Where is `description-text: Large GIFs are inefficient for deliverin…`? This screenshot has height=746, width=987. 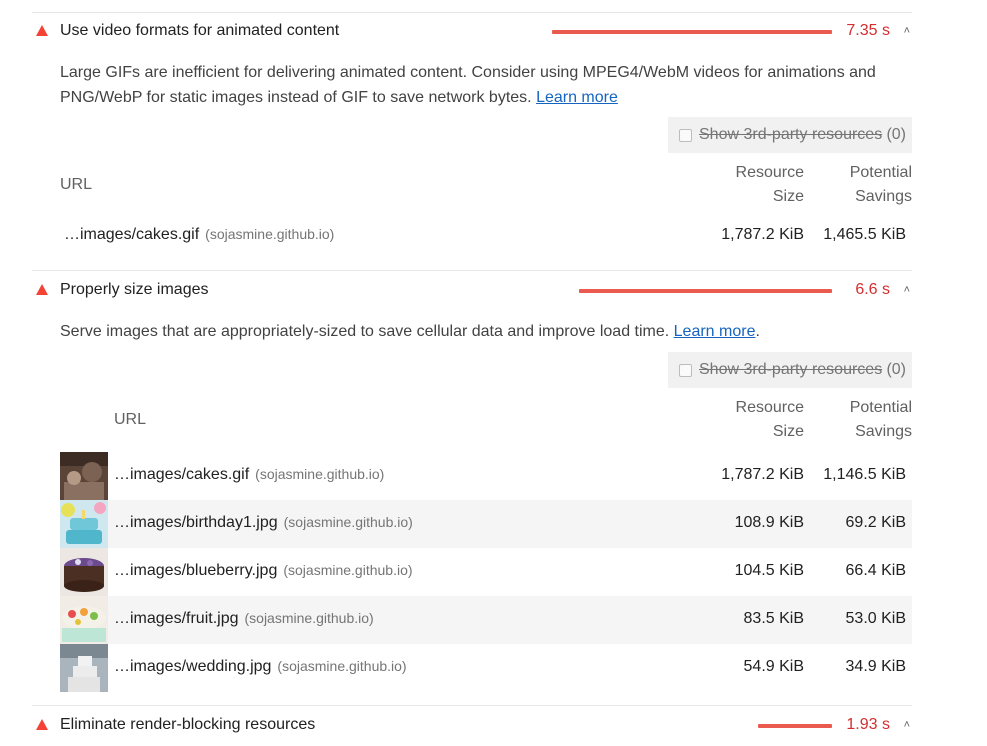
description-text: Large GIFs are inefficient for deliverin… is located at coordinates (468, 85).